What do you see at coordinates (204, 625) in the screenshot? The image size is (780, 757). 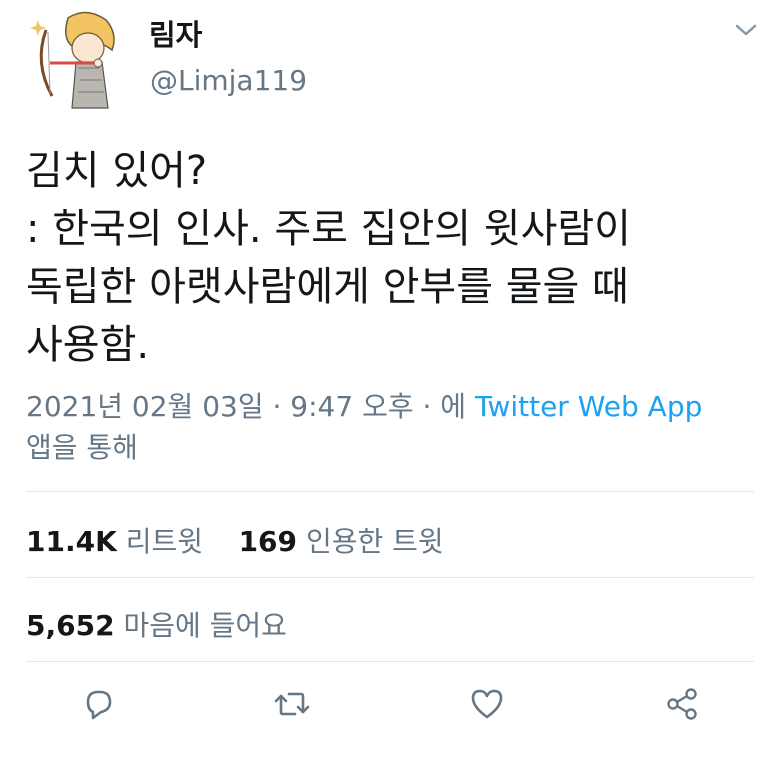 I see `likes-label: 마음에 들어요` at bounding box center [204, 625].